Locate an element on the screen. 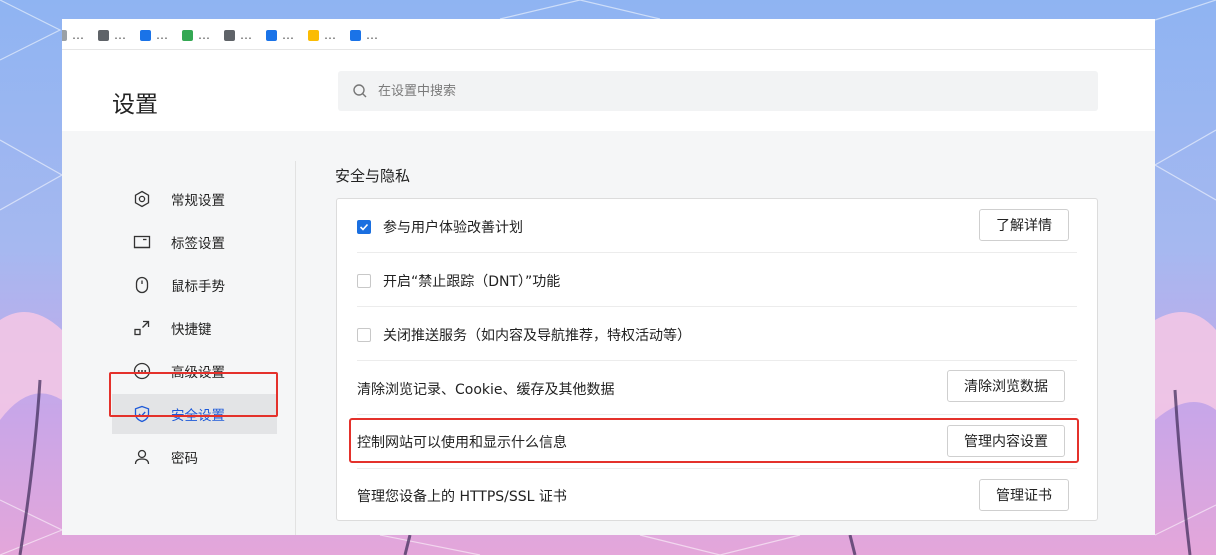  certificates-row: 管理您设备上的 HTTPS/SSL 证书 is located at coordinates (462, 496).